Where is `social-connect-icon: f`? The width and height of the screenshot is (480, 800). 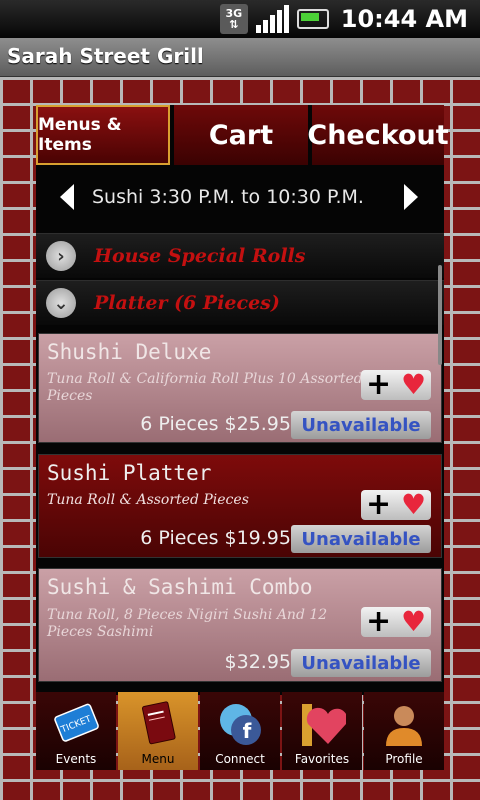
social-connect-icon: f is located at coordinates (240, 724).